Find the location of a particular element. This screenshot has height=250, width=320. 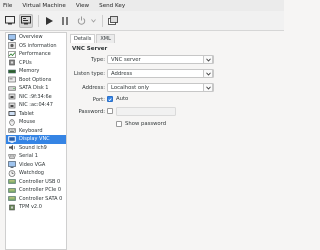

address-label: Address: is located at coordinates (93, 88).